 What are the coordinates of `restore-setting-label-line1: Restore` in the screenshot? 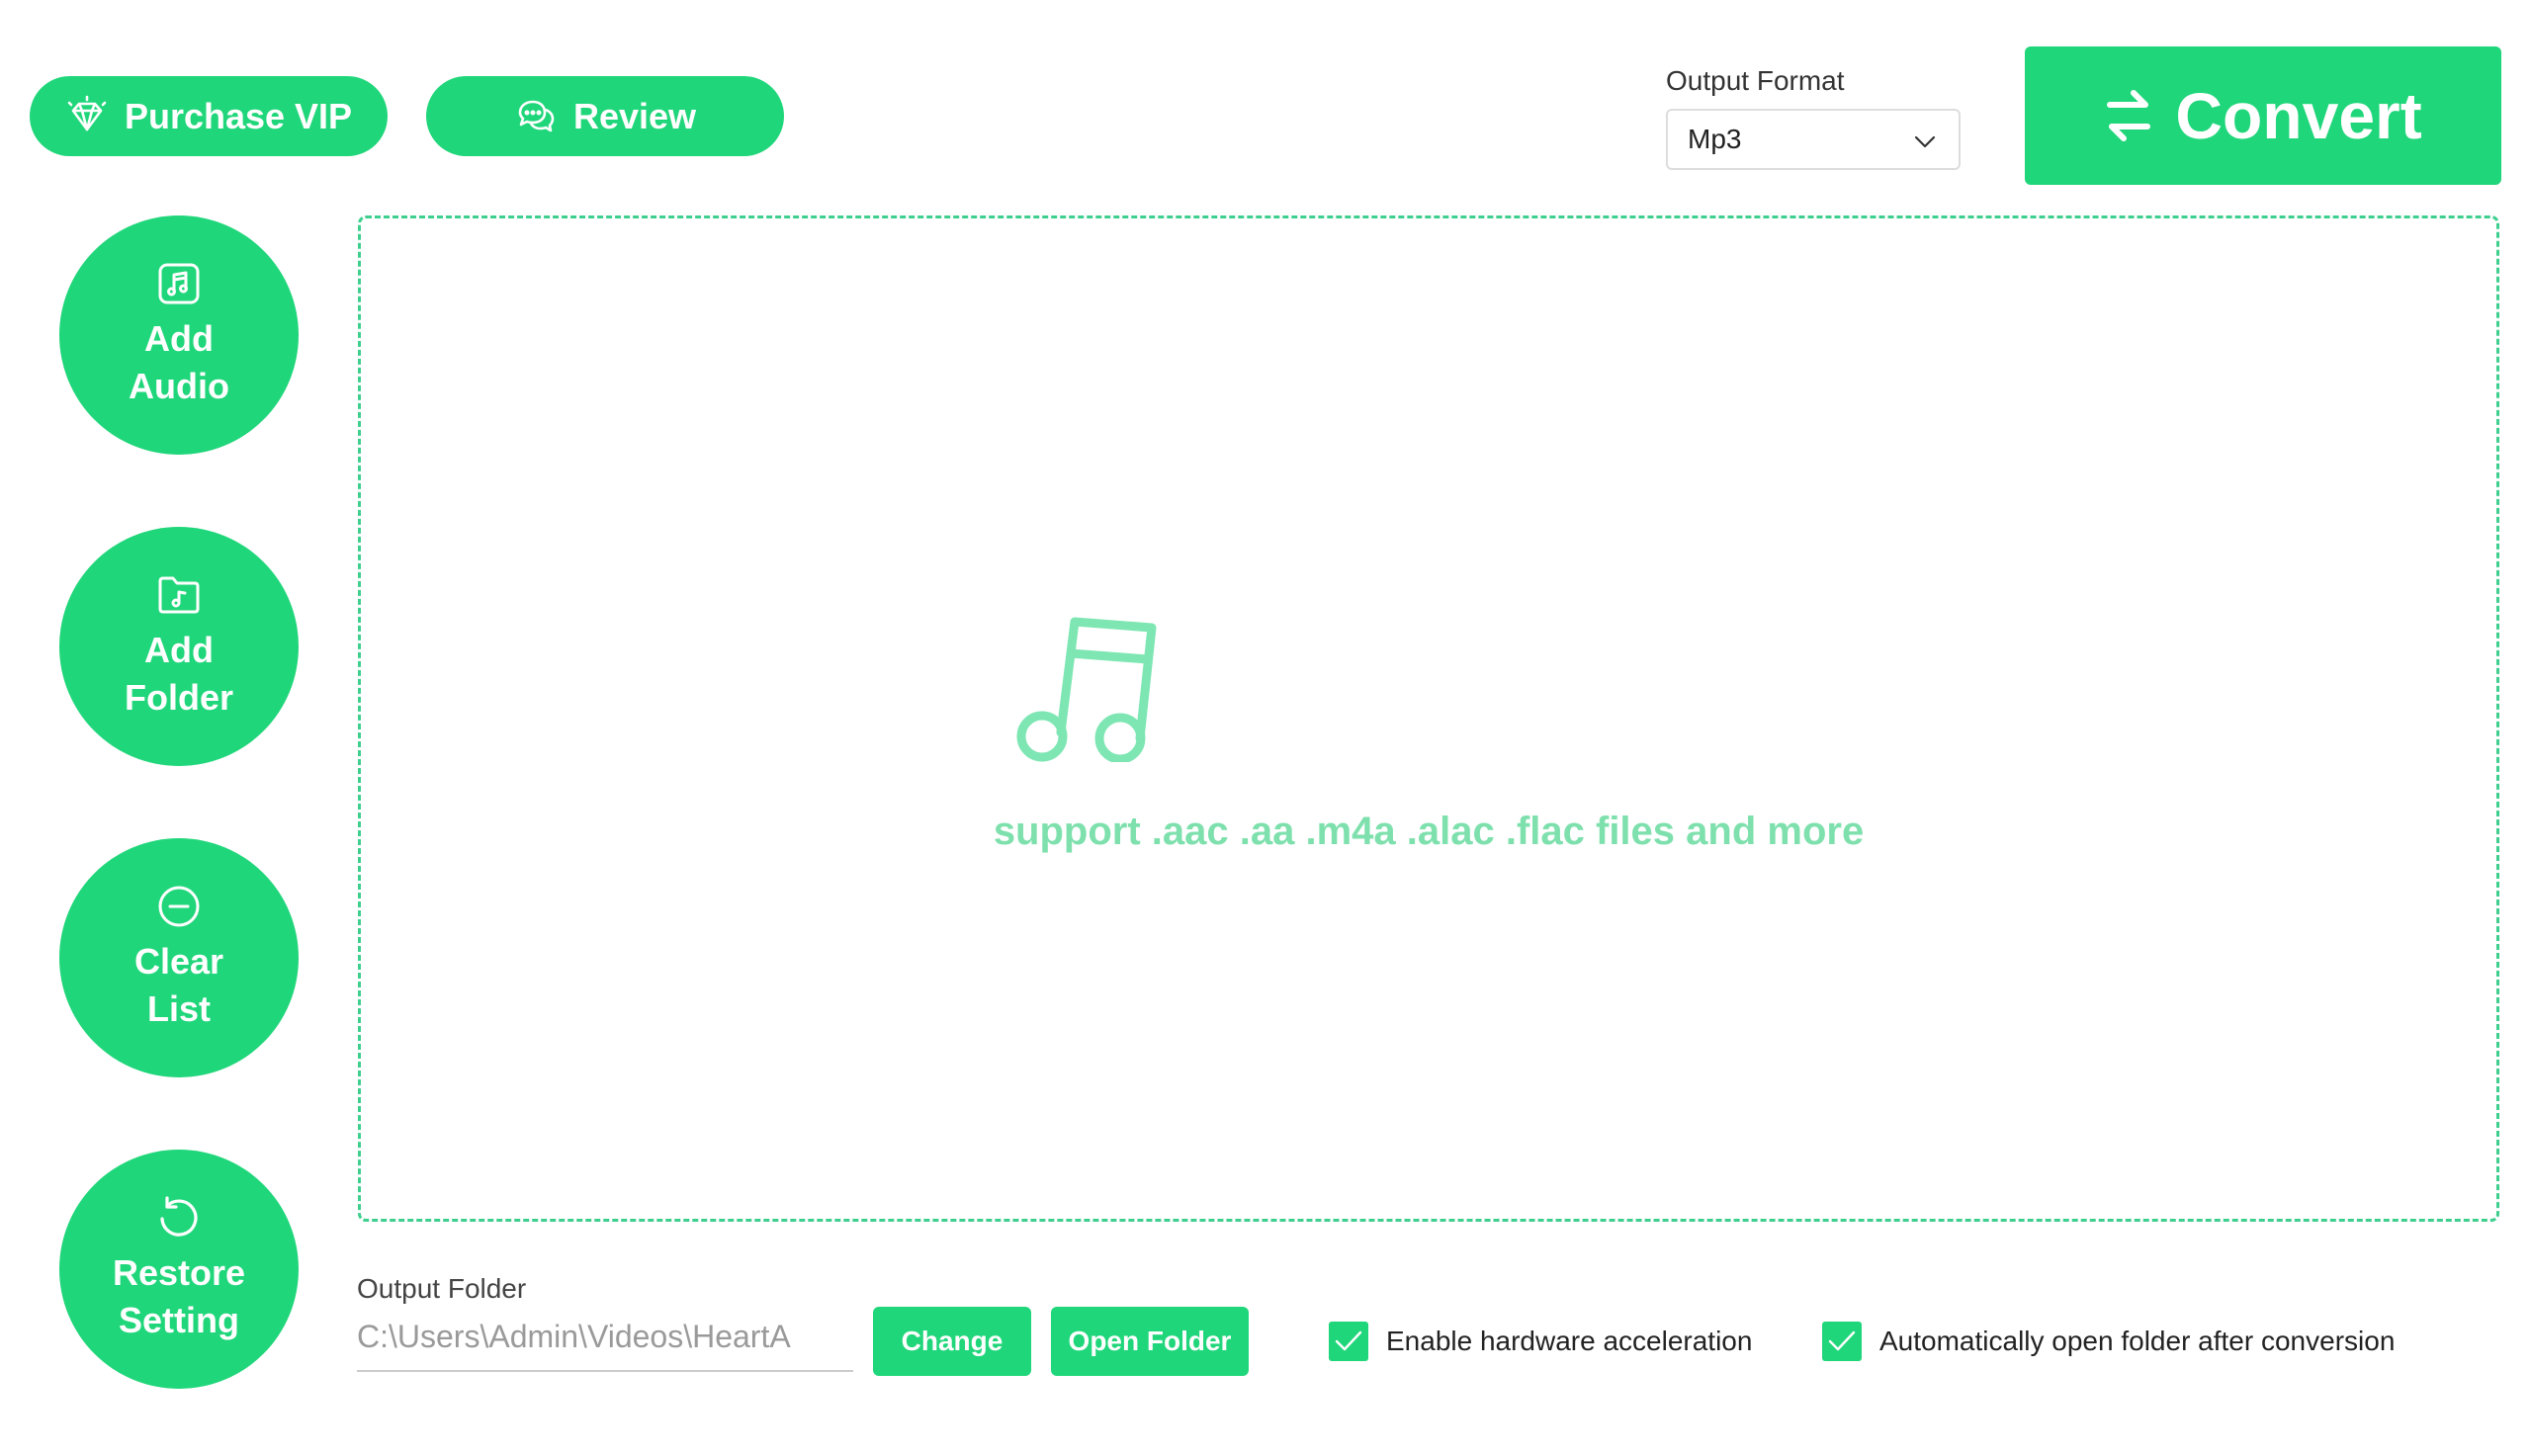 It's located at (179, 1272).